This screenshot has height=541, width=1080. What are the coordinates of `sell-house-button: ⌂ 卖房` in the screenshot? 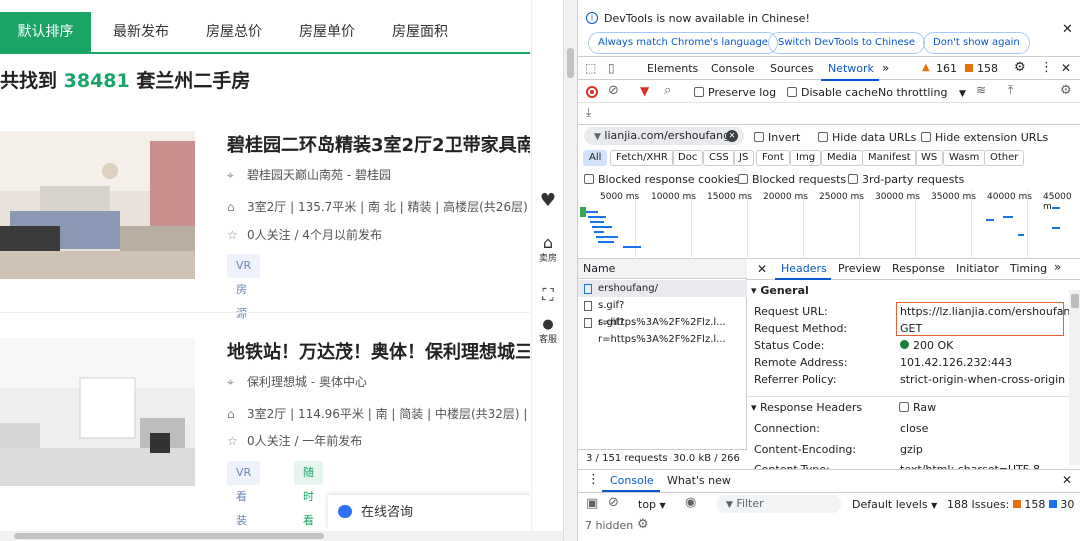 It's located at (548, 250).